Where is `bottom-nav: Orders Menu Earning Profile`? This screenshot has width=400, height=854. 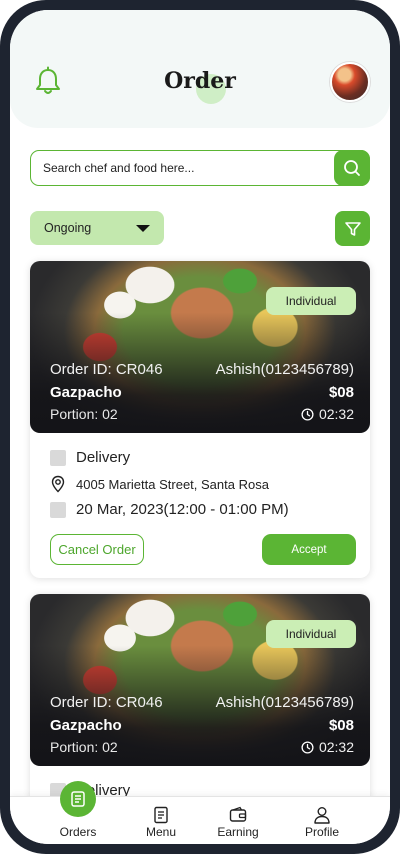 bottom-nav: Orders Menu Earning Profile is located at coordinates (200, 812).